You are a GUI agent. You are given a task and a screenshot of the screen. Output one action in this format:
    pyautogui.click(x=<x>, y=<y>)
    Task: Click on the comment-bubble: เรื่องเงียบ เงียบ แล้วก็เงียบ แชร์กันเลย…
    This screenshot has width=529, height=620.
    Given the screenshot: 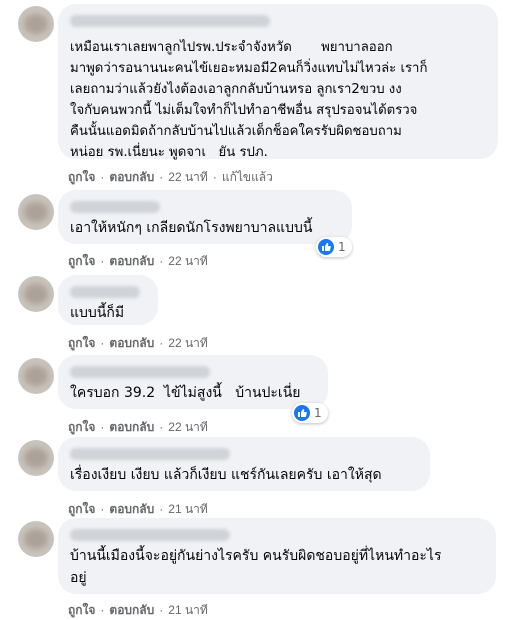 What is the action you would take?
    pyautogui.click(x=244, y=464)
    